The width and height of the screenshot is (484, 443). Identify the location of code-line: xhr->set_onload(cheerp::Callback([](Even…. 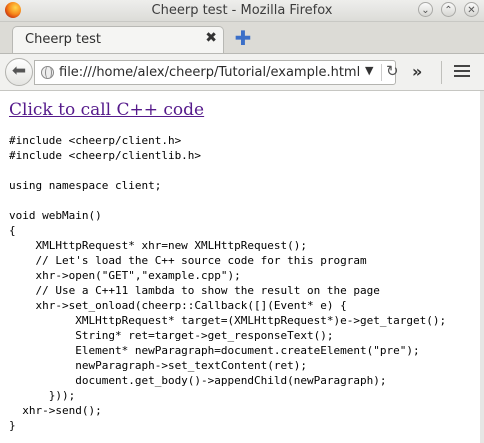
(178, 305).